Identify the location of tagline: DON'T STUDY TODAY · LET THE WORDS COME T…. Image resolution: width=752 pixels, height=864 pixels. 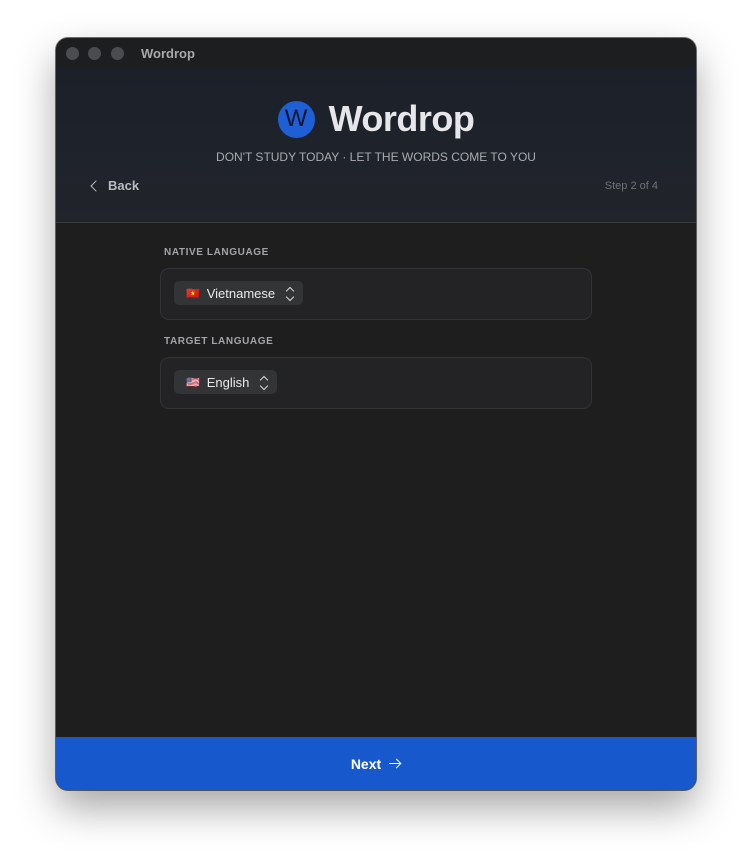
(376, 157).